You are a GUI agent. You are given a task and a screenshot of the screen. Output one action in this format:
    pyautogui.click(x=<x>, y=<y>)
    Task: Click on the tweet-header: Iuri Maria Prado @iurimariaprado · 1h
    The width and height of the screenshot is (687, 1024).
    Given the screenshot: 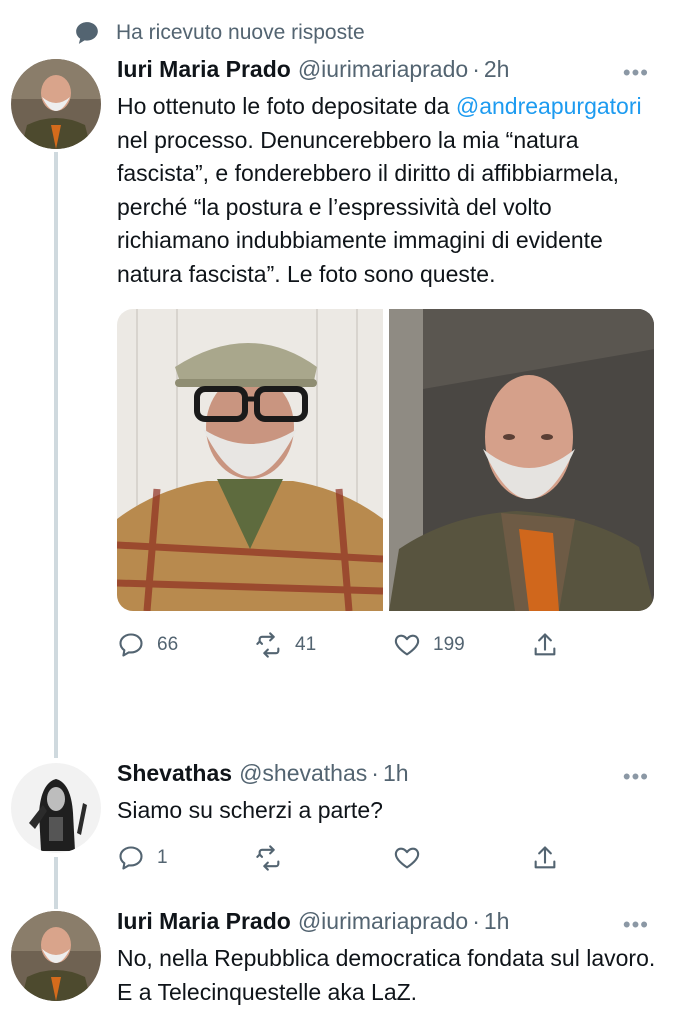 What is the action you would take?
    pyautogui.click(x=390, y=924)
    